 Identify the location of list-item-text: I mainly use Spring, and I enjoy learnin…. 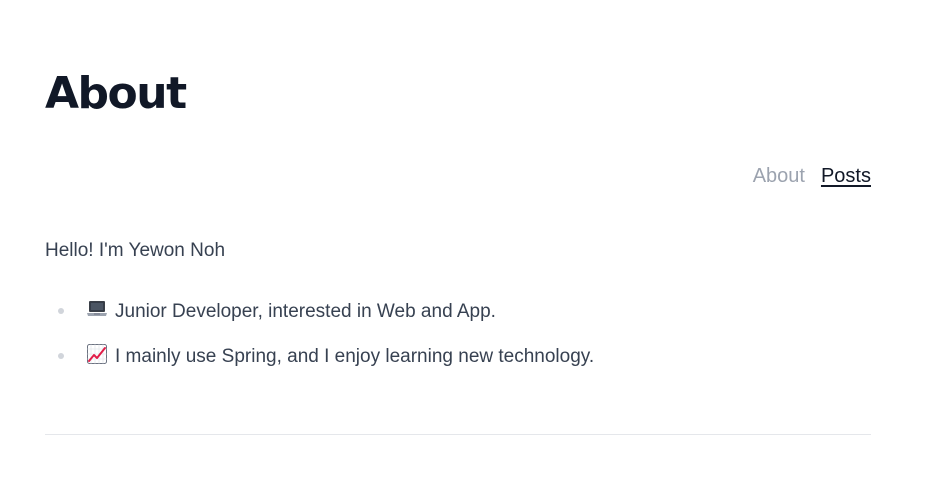
(355, 356).